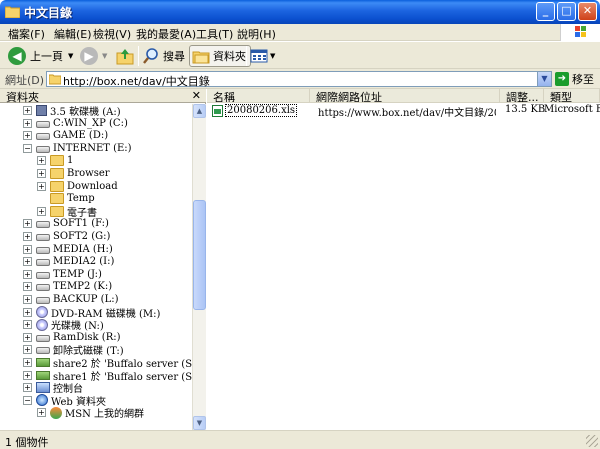 The width and height of the screenshot is (600, 449). What do you see at coordinates (544, 79) in the screenshot?
I see `address-dropdown-icon: ▼` at bounding box center [544, 79].